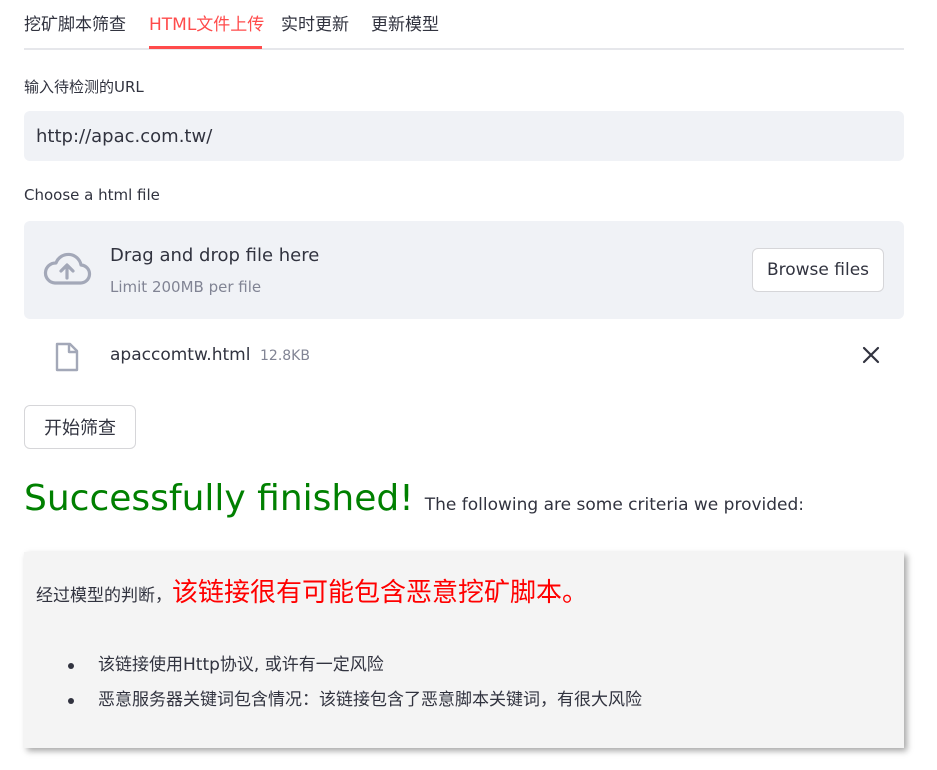 This screenshot has width=937, height=770. What do you see at coordinates (75, 22) in the screenshot?
I see `tab-mining-script-scan: 挖矿脚本筛查` at bounding box center [75, 22].